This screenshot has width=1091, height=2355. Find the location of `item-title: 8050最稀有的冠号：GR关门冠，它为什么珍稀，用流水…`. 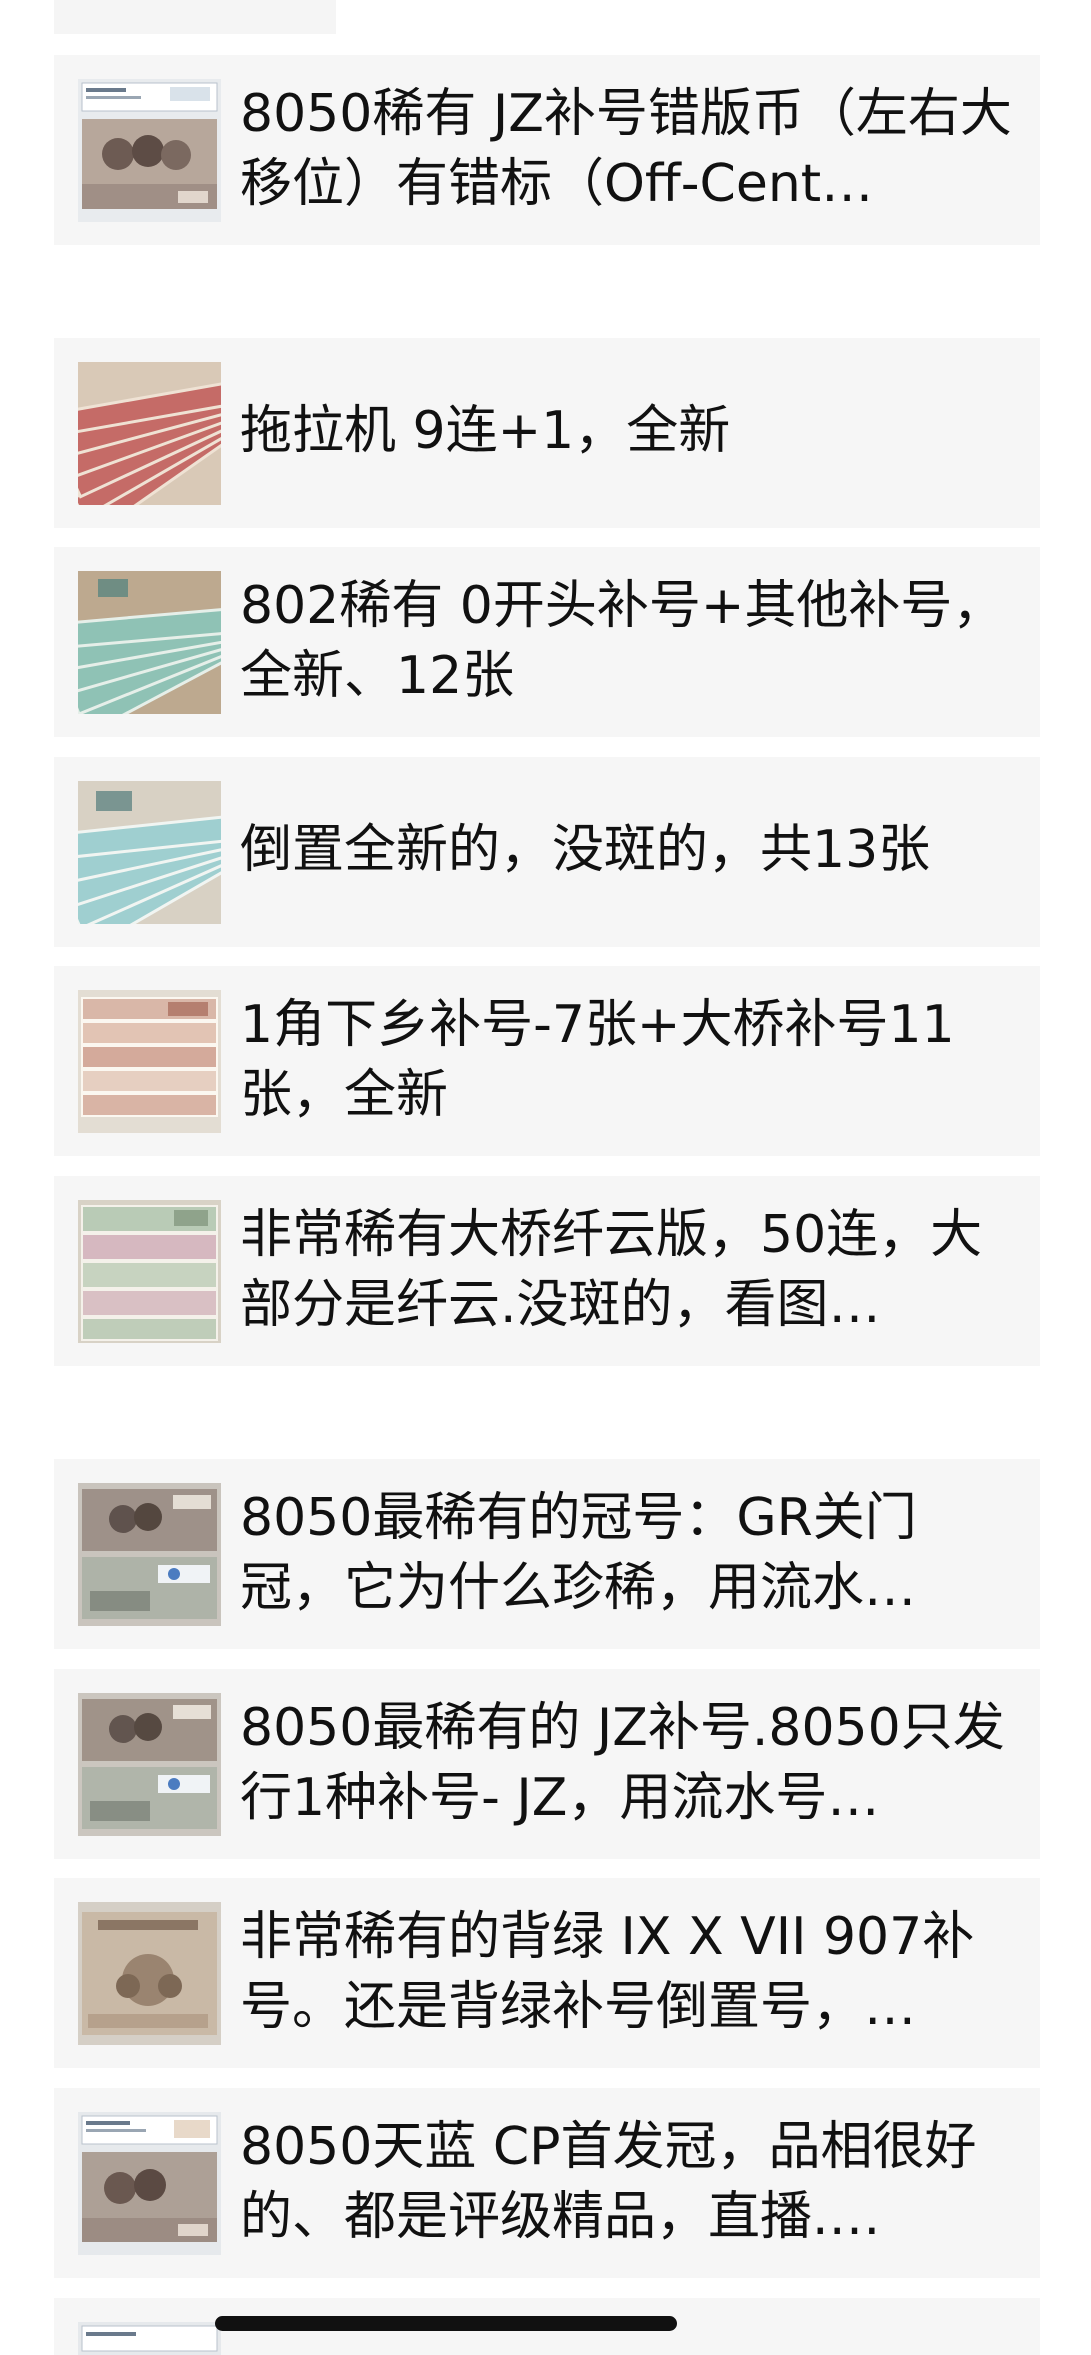

item-title: 8050最稀有的冠号：GR关门冠，它为什么珍稀，用流水… is located at coordinates (578, 1553).